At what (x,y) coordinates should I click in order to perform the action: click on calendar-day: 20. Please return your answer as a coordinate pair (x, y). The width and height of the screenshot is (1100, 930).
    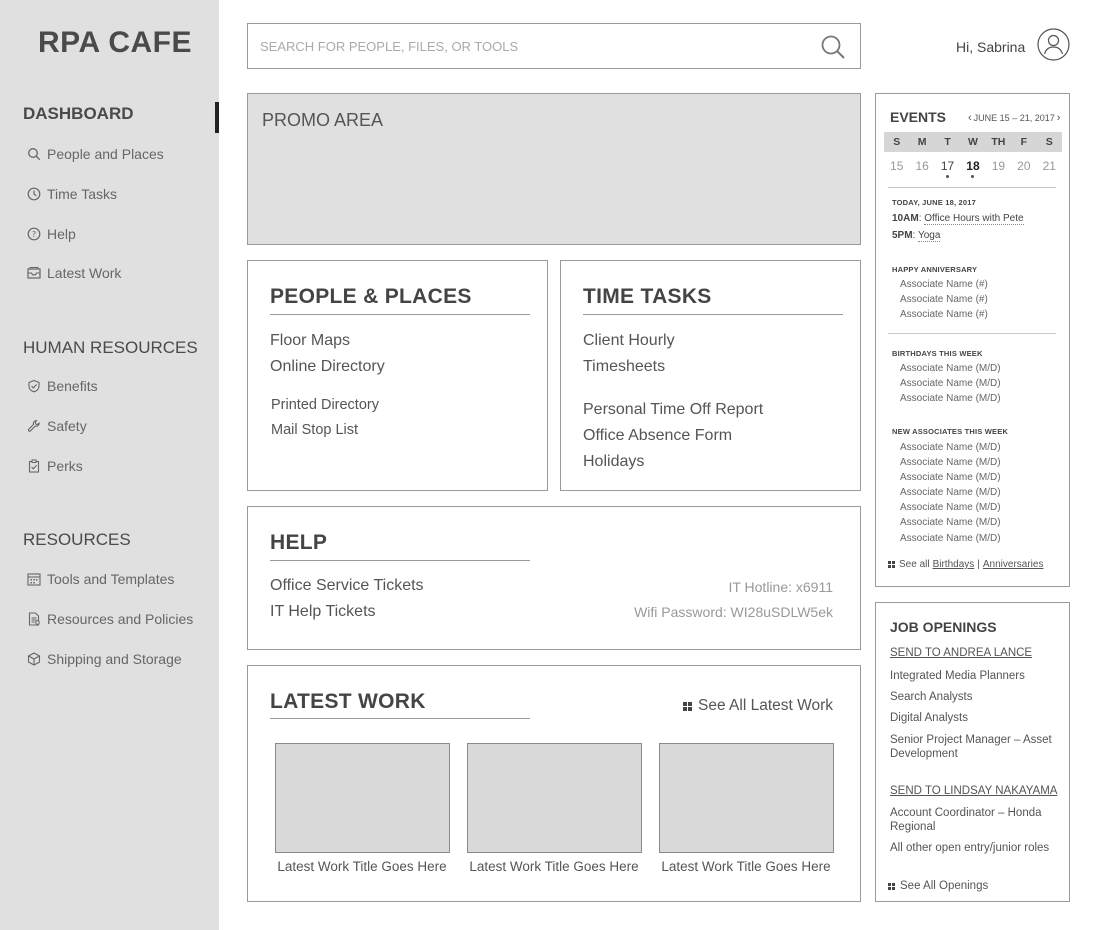
    Looking at the image, I should click on (1023, 166).